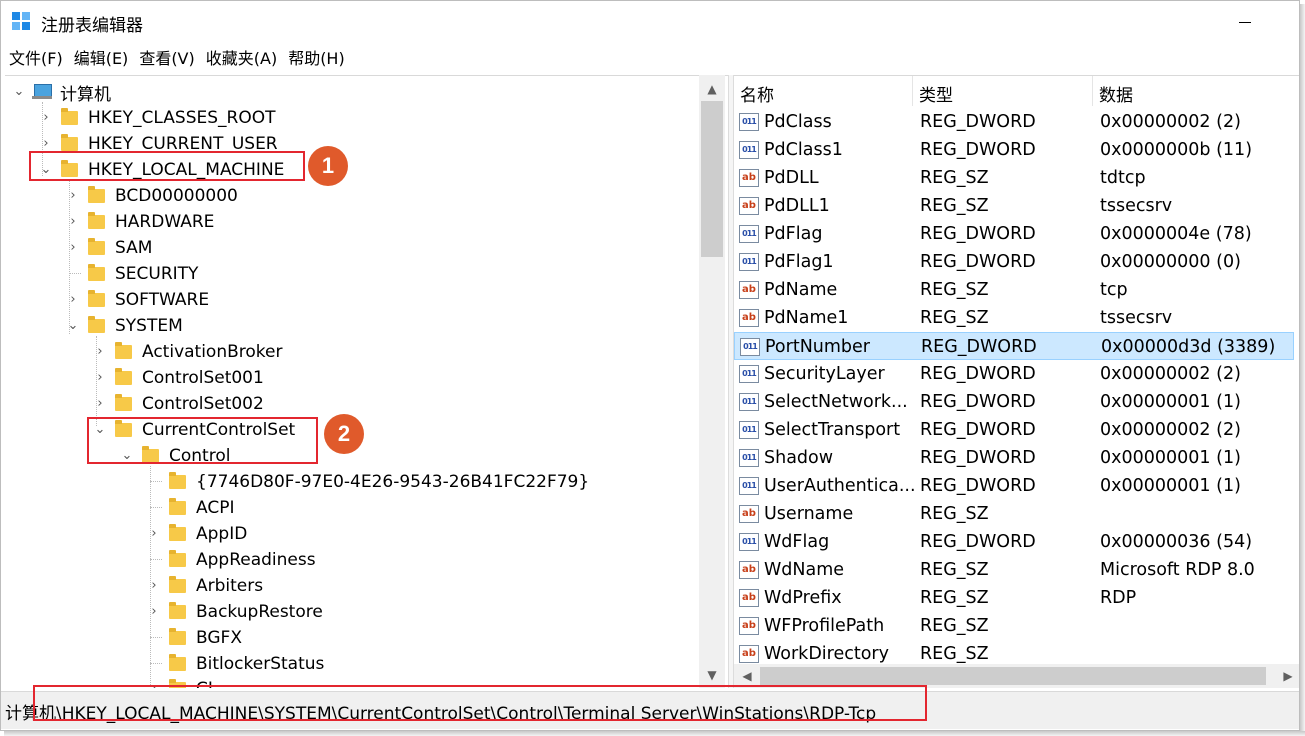 The height and width of the screenshot is (736, 1305). Describe the element at coordinates (151, 196) in the screenshot. I see `tree-node-bcd: › BCD00000000` at that location.